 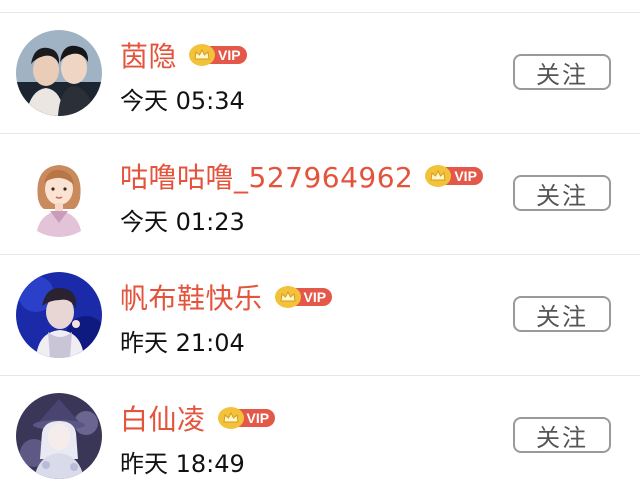 I want to click on username: 茵隐, so click(x=148, y=55).